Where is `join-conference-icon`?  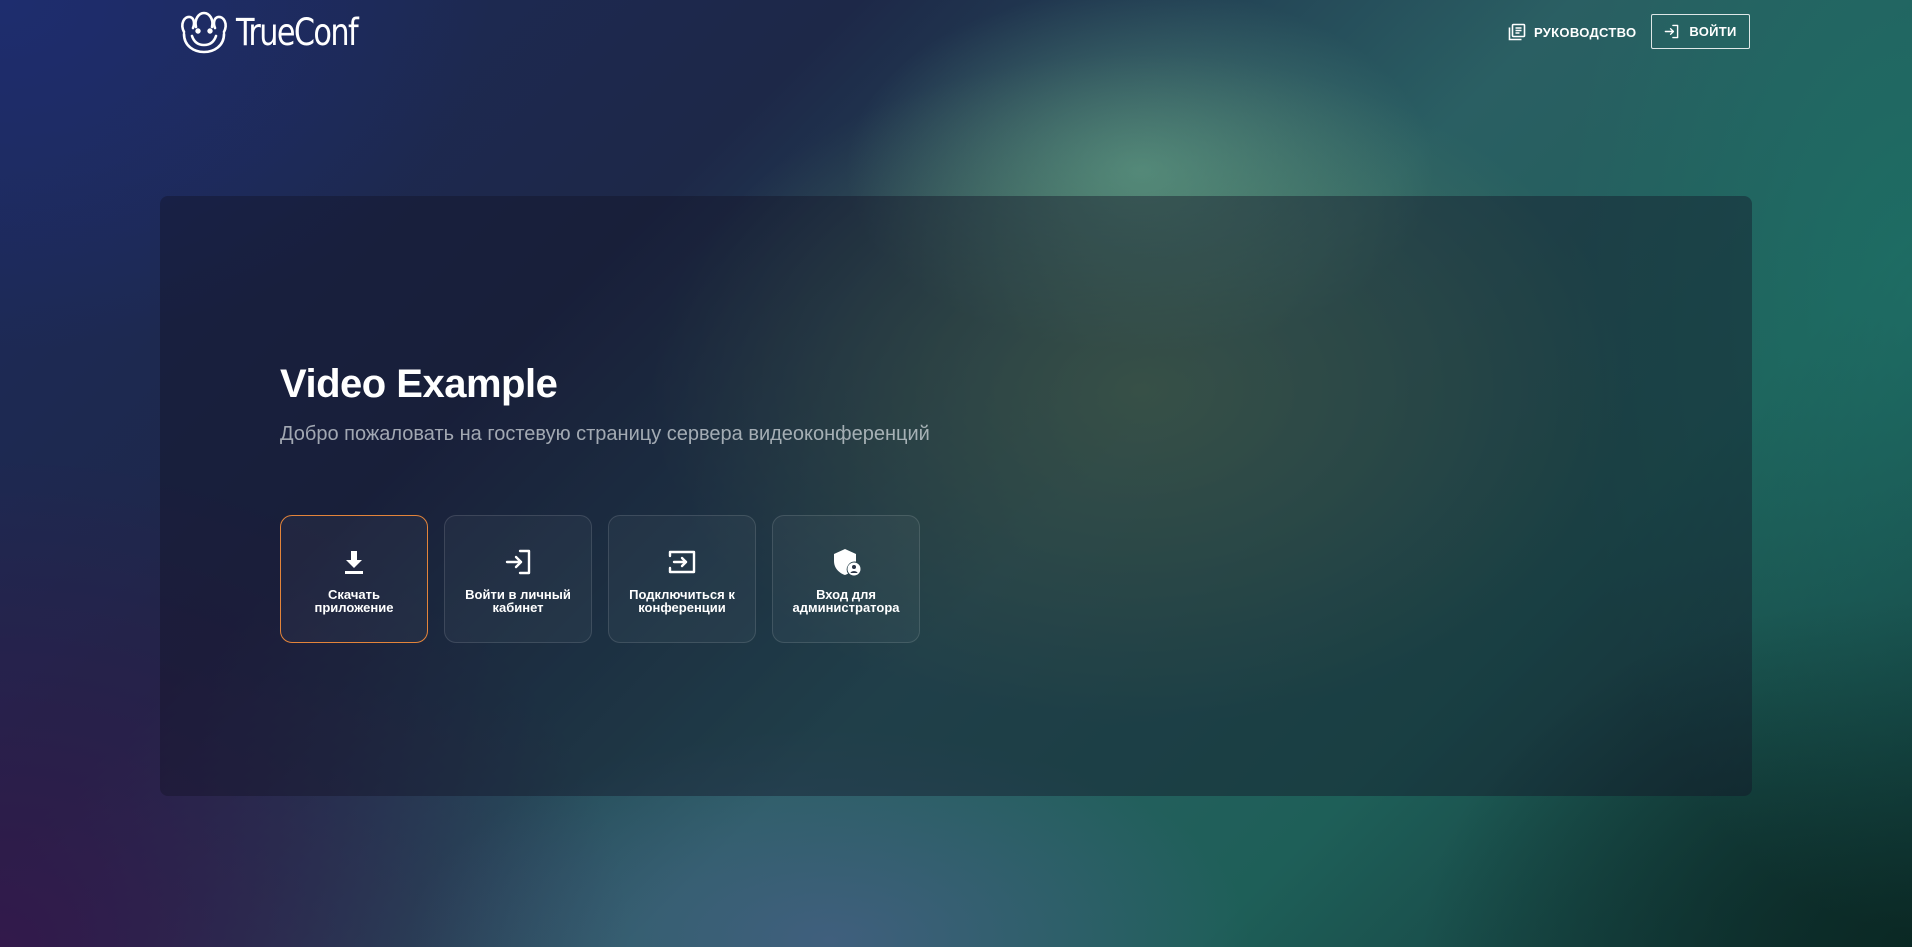 join-conference-icon is located at coordinates (682, 562).